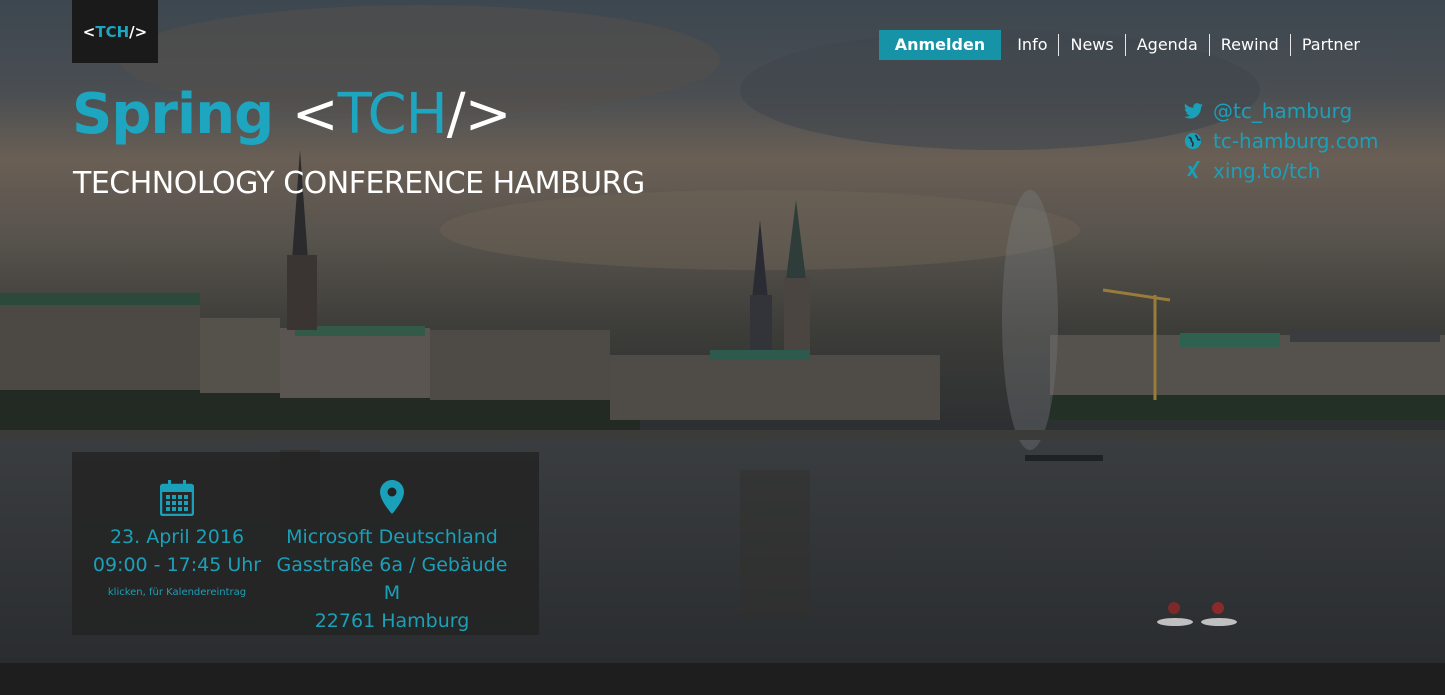 Image resolution: width=1445 pixels, height=695 pixels. I want to click on nav-item-info: Info, so click(1032, 45).